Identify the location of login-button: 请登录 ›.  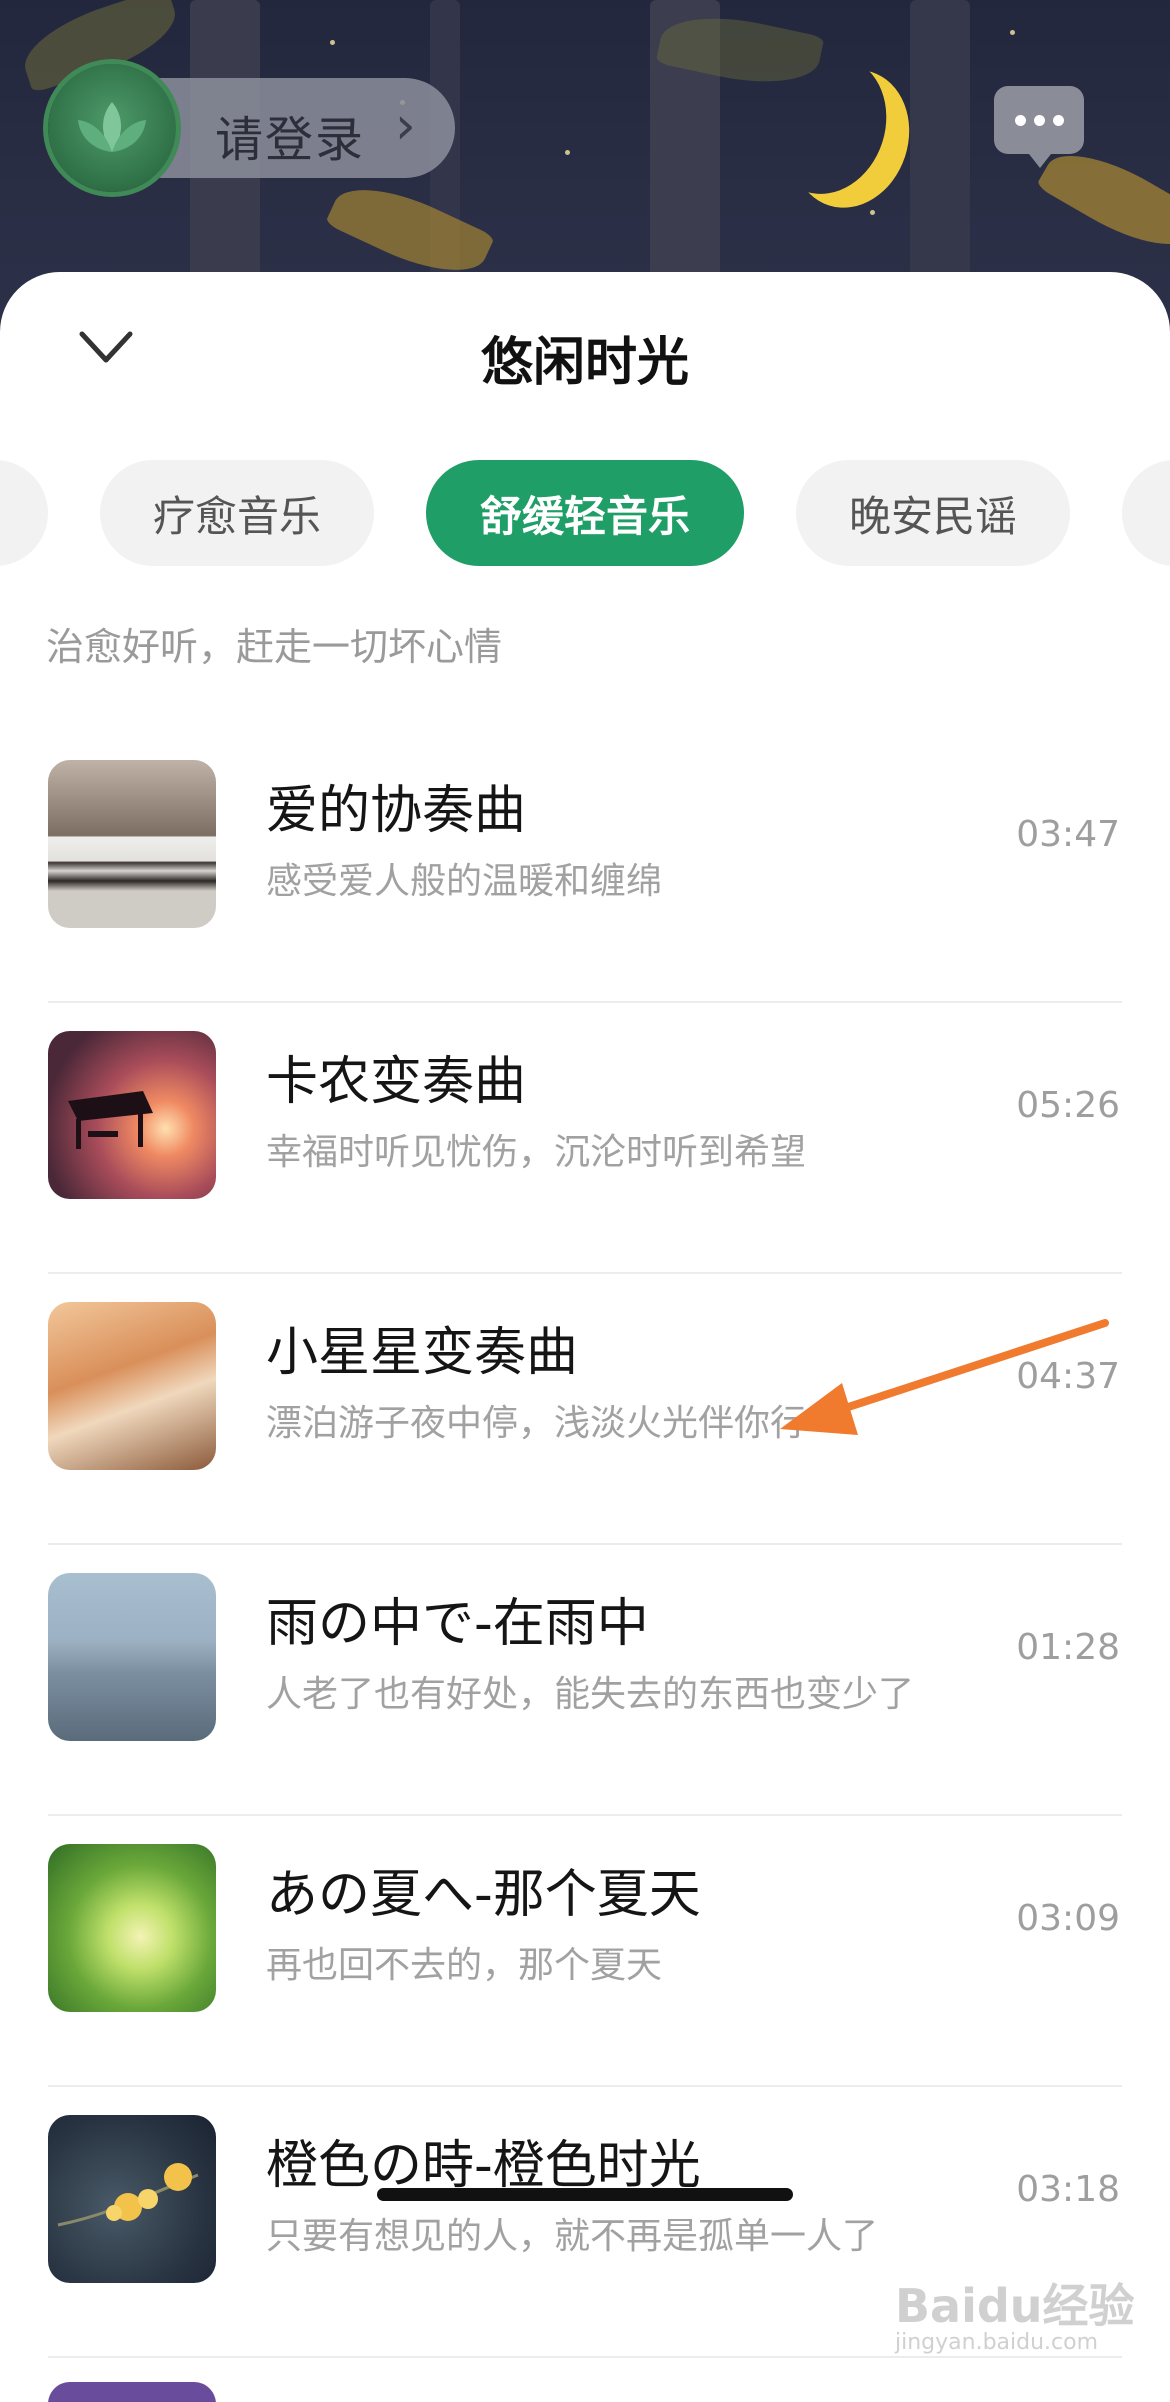
(251, 128).